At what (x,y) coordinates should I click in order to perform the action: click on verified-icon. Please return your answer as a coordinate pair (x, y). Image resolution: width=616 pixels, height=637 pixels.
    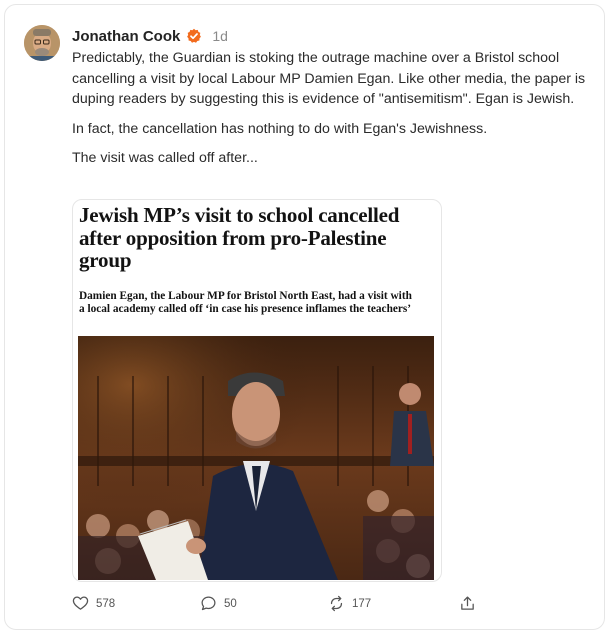
    Looking at the image, I should click on (194, 36).